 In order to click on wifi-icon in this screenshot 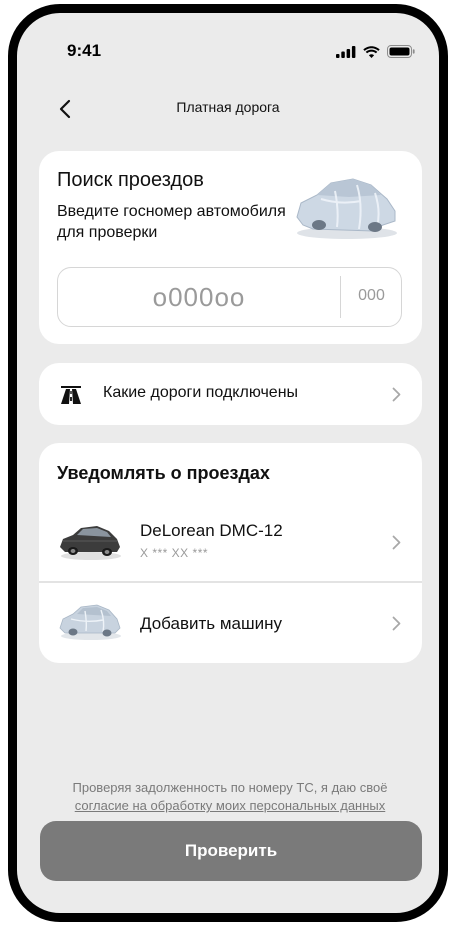, I will do `click(371, 51)`.